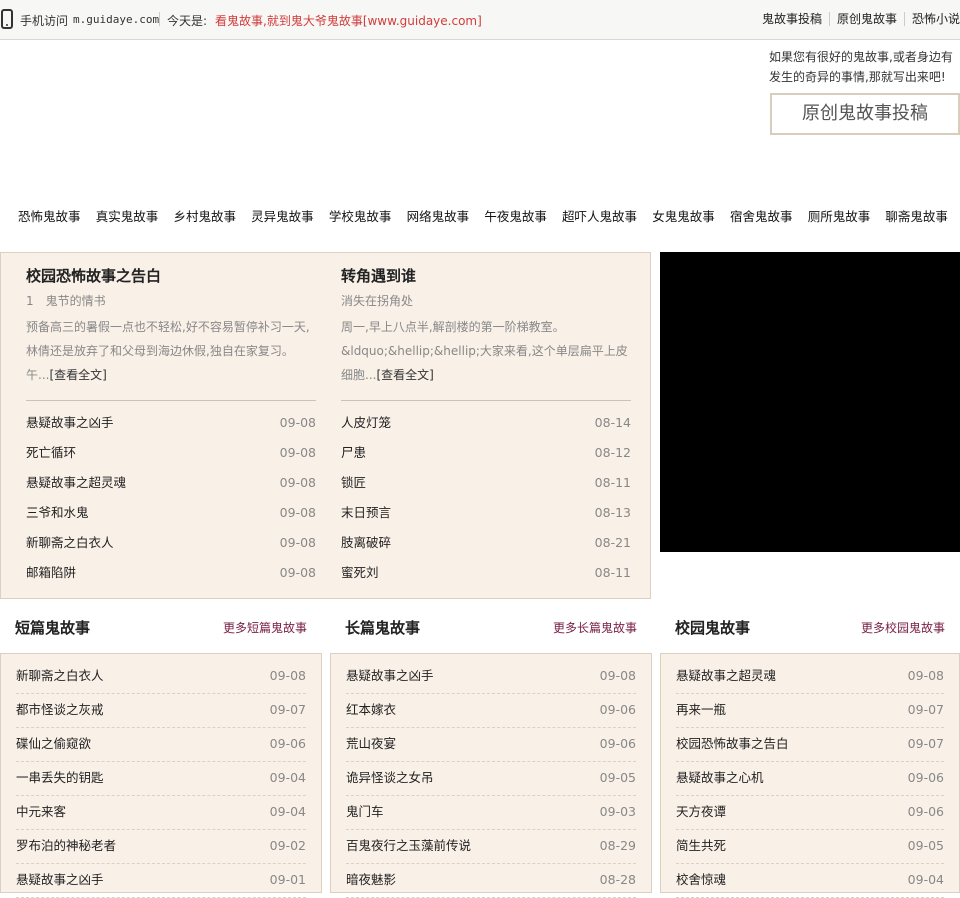  I want to click on list-item-title: 百鬼夜行之玉藻前传说, so click(408, 846).